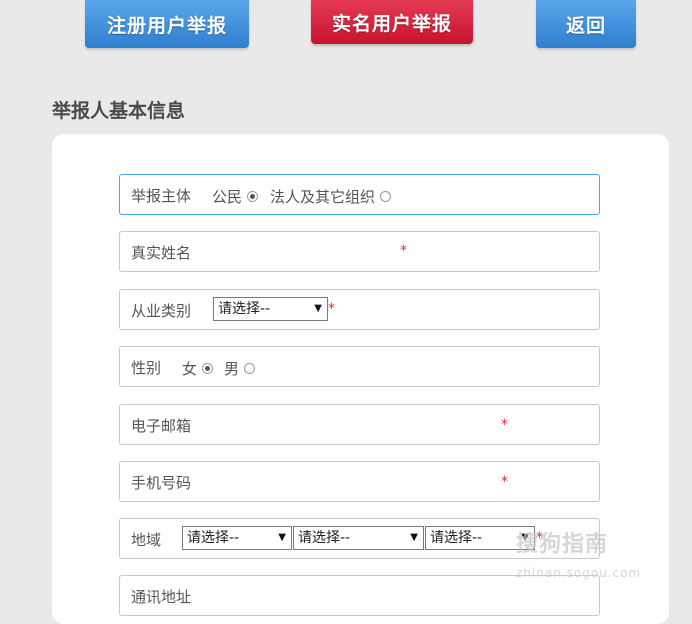 The image size is (692, 624). Describe the element at coordinates (232, 369) in the screenshot. I see `gender-option-male-label: 男` at that location.